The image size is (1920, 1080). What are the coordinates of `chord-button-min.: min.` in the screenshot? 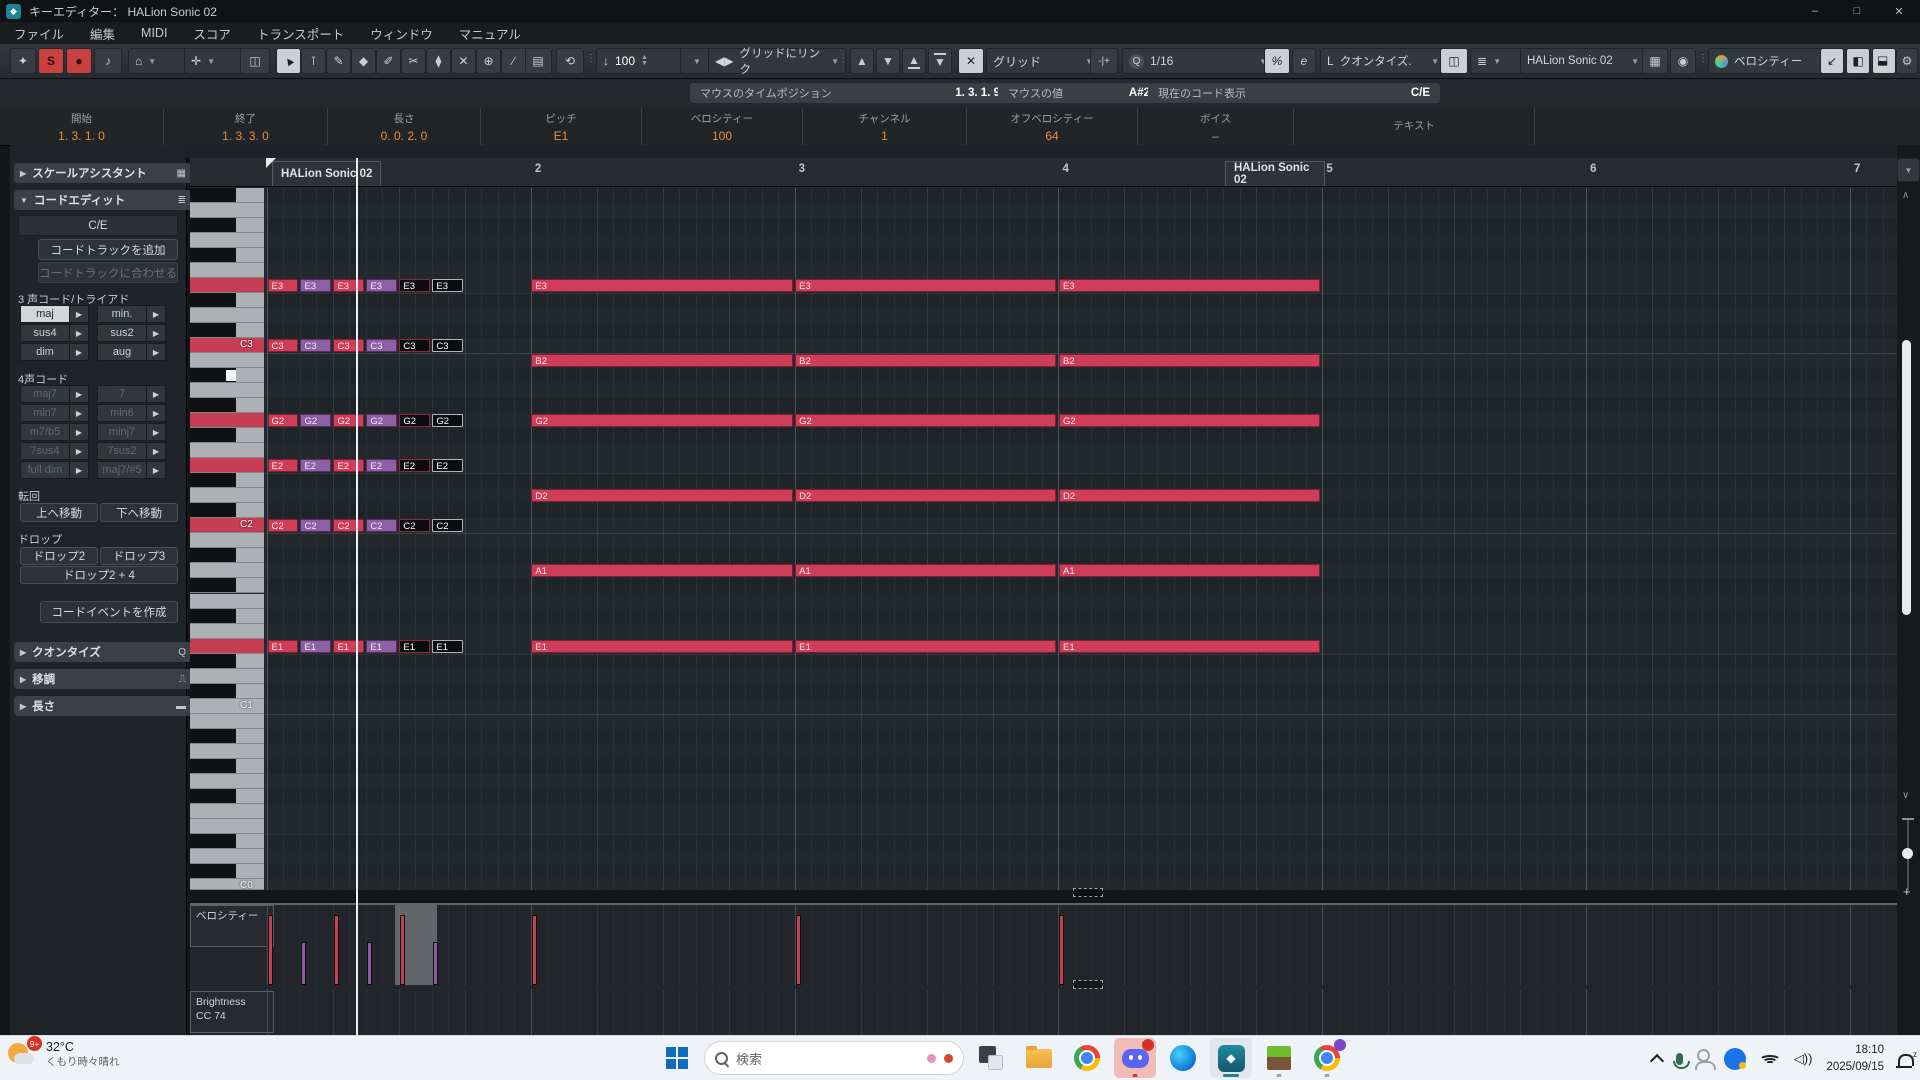 It's located at (122, 314).